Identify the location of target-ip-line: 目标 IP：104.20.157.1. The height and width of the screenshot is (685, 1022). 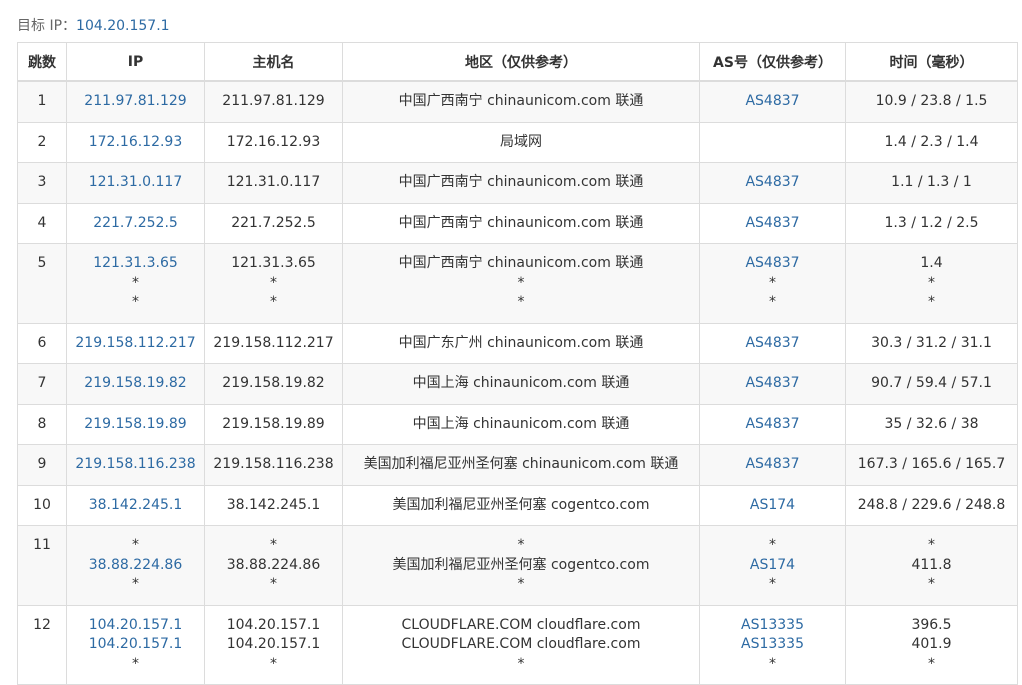
(93, 25).